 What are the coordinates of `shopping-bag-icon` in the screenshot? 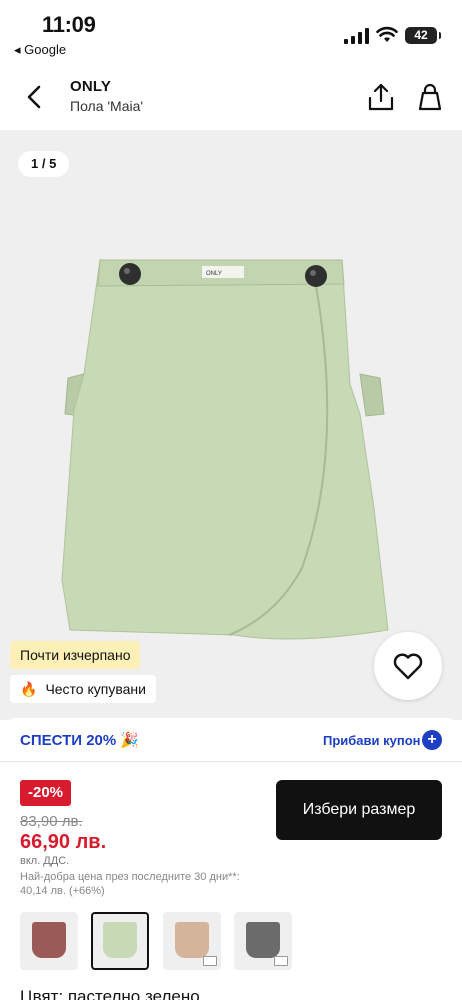 It's located at (430, 97).